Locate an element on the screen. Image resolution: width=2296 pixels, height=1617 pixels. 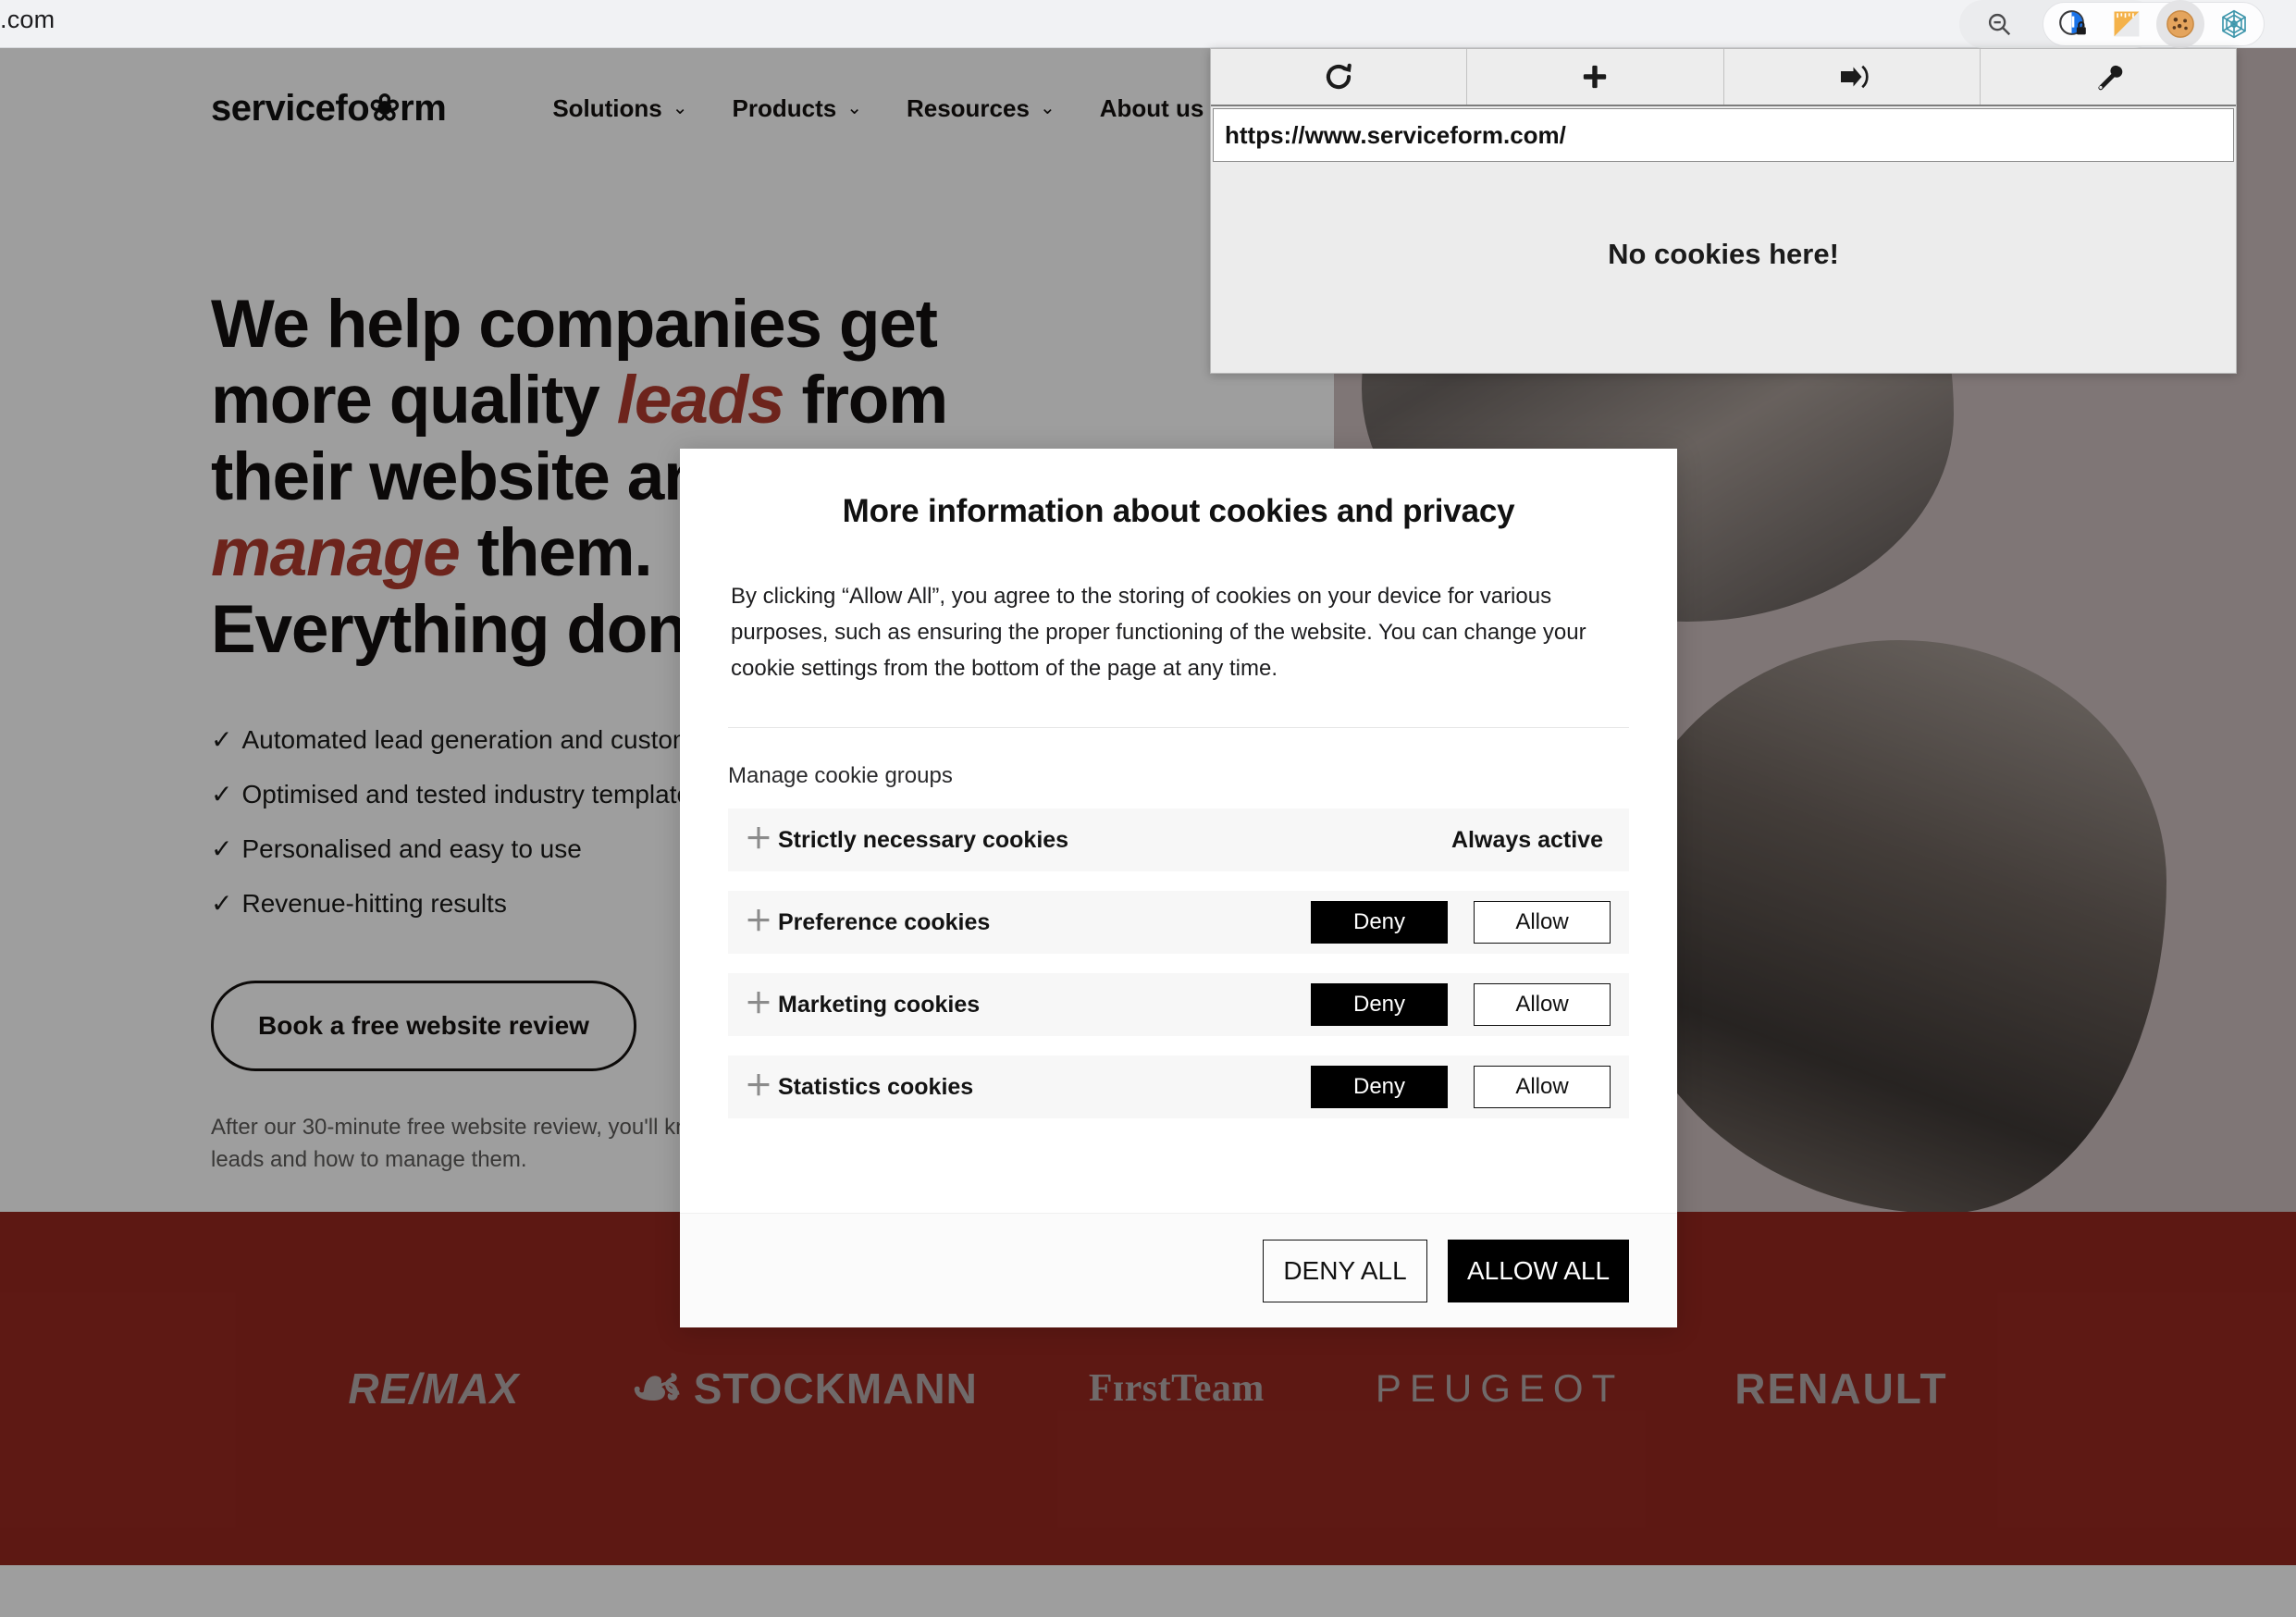
deny-marketing-button: Deny is located at coordinates (1379, 1005).